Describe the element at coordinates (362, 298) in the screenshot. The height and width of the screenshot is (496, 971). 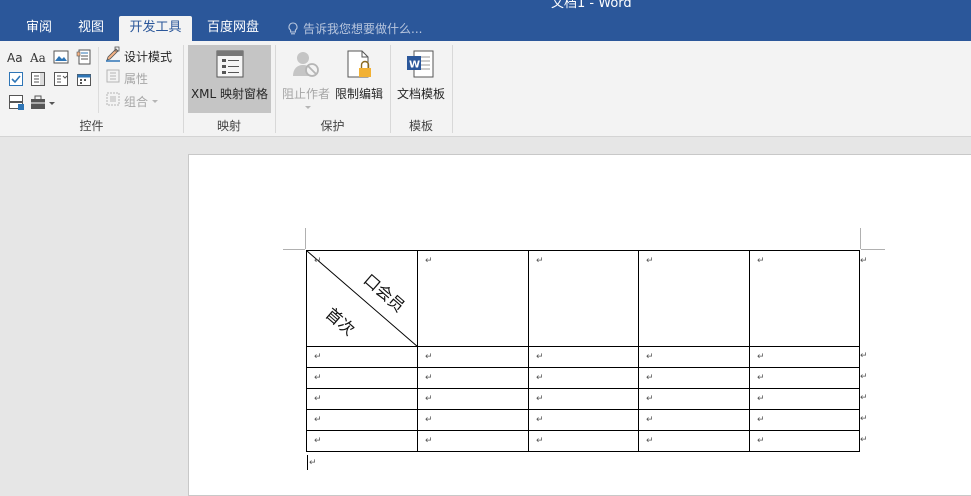
I see `diagonal-header-cell: ↵ 口会员 首次` at that location.